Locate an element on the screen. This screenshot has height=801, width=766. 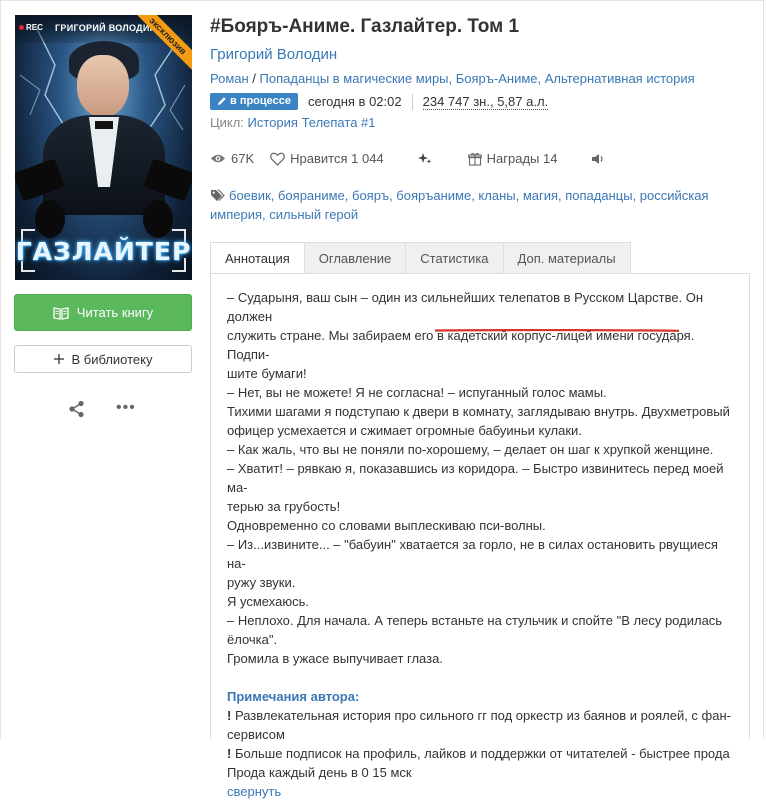
cycle-link: История Телепата #1 is located at coordinates (312, 122).